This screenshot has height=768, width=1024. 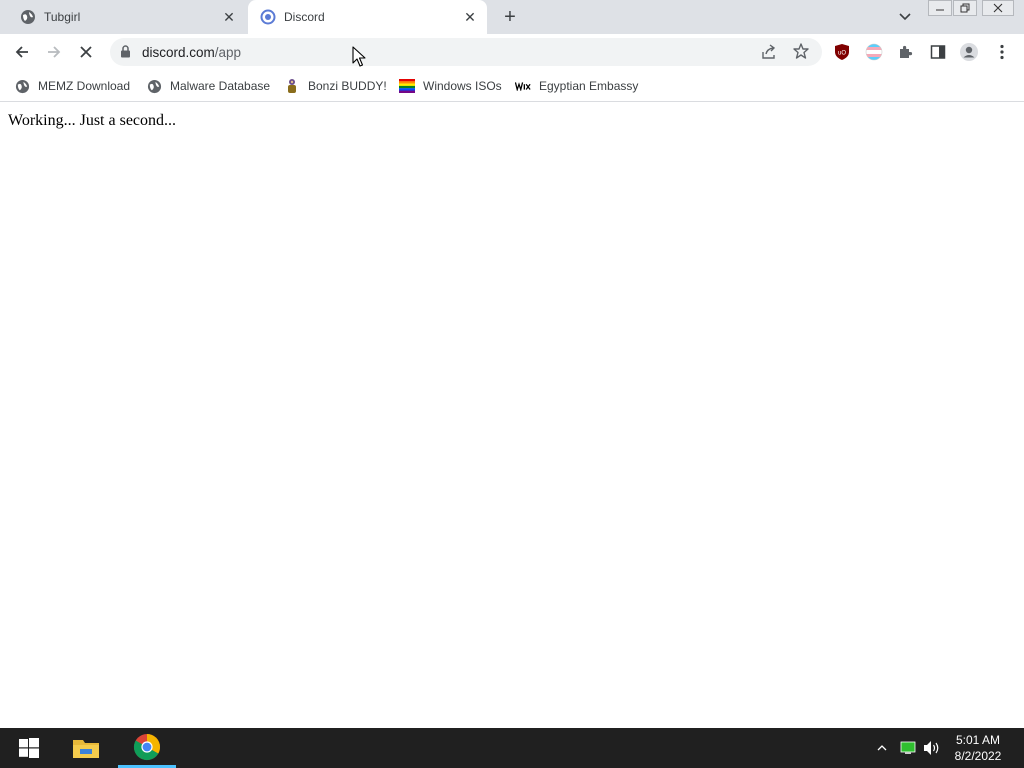 What do you see at coordinates (304, 17) in the screenshot?
I see `tab-title: Discord` at bounding box center [304, 17].